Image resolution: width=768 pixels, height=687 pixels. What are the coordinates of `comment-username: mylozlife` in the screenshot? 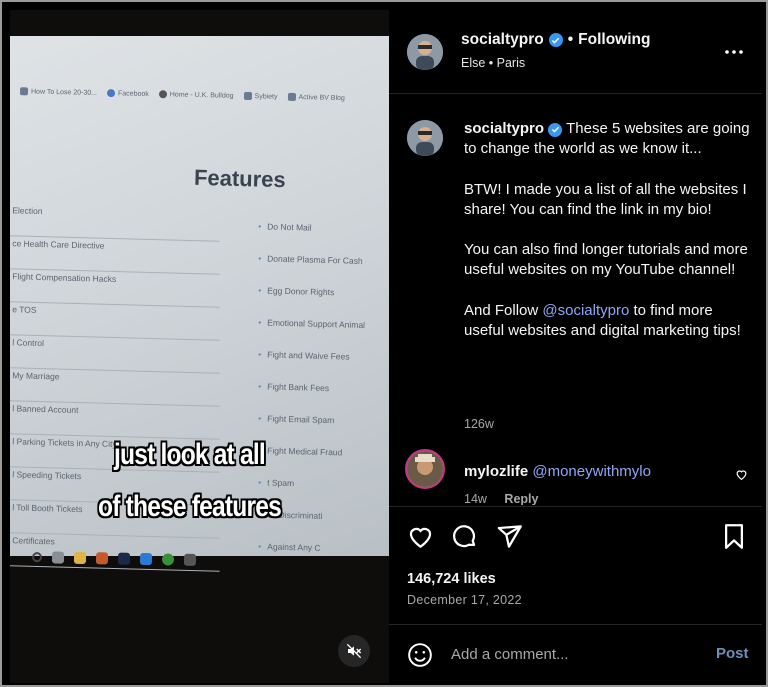 It's located at (496, 471).